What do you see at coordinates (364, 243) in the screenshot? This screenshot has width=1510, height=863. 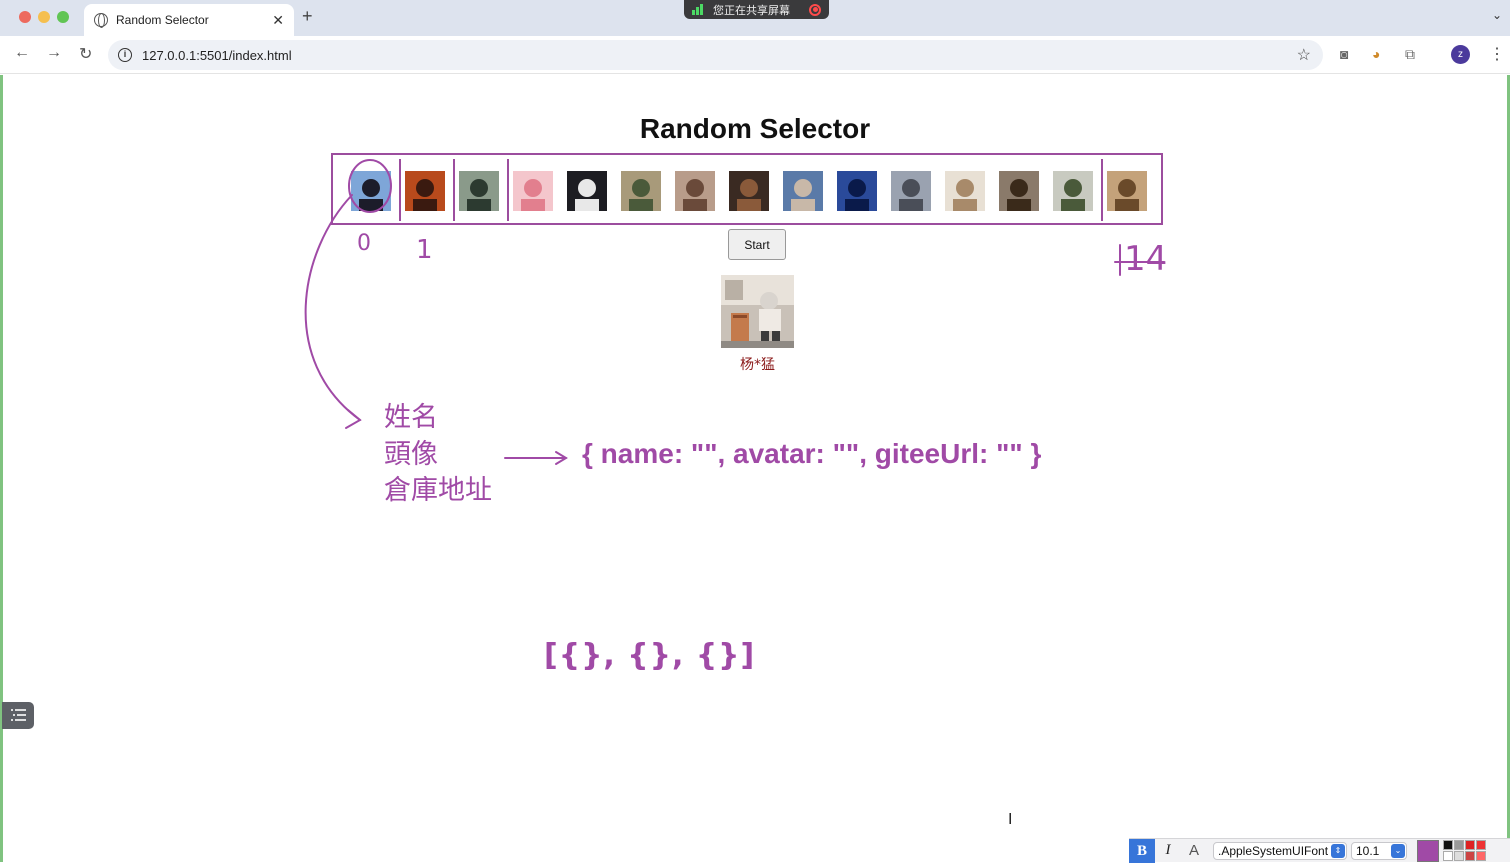 I see `index-start-label: 0` at bounding box center [364, 243].